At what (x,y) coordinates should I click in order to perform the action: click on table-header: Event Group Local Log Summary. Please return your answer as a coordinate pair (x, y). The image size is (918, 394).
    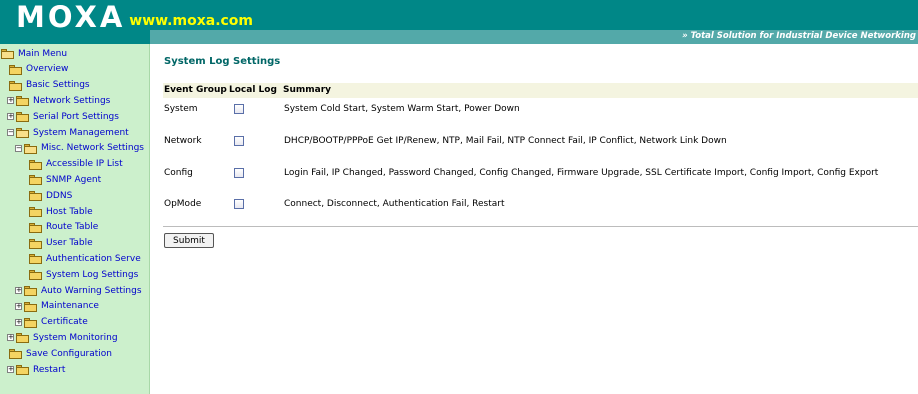
    Looking at the image, I should click on (540, 90).